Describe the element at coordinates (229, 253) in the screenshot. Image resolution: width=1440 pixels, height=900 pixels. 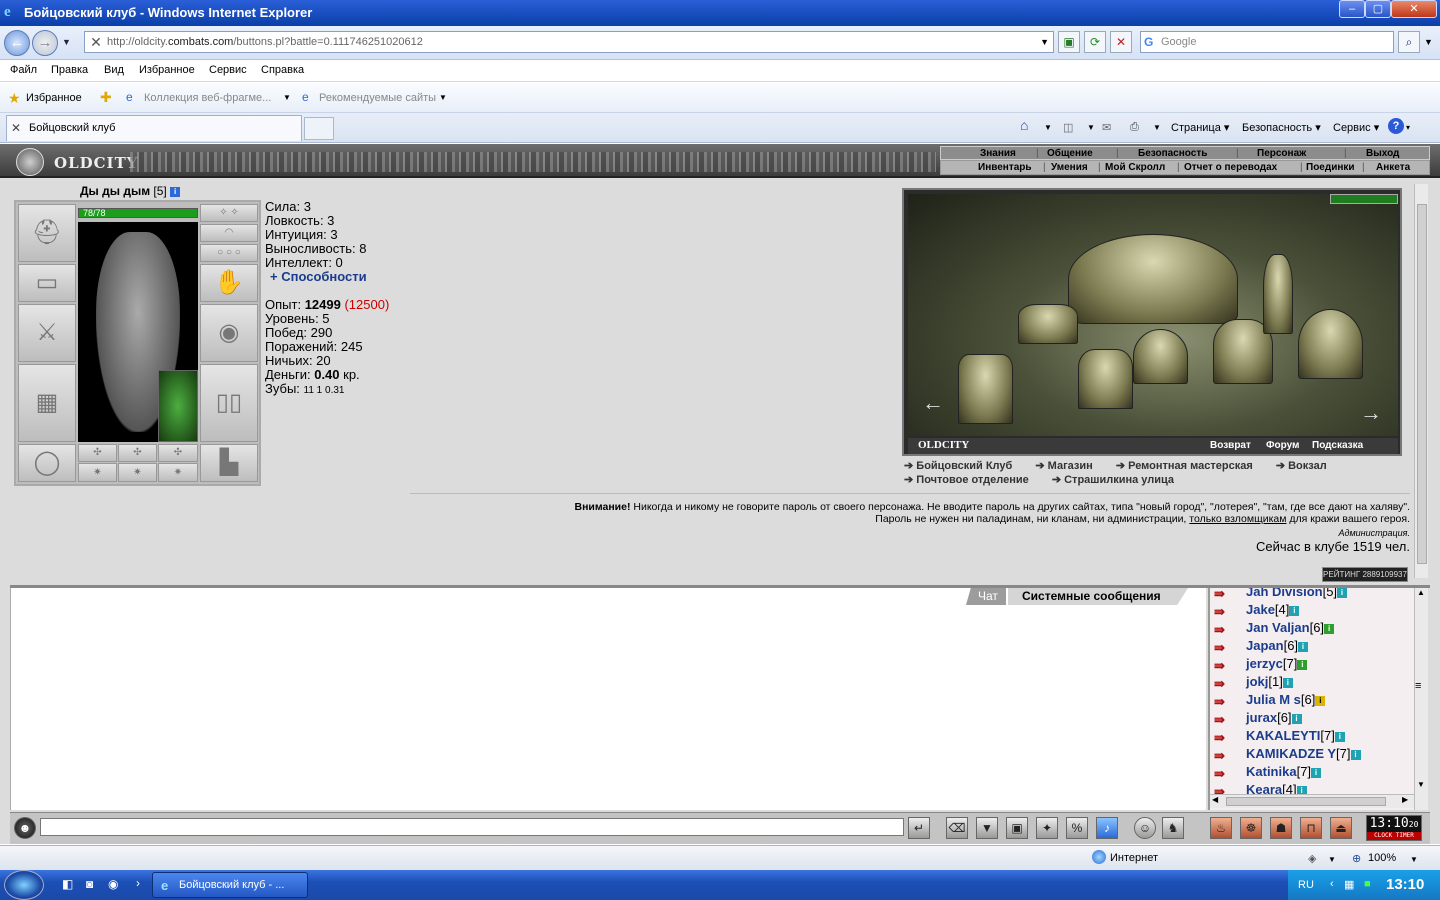
I see `rings-slot-icon: ○ ○ ○` at that location.